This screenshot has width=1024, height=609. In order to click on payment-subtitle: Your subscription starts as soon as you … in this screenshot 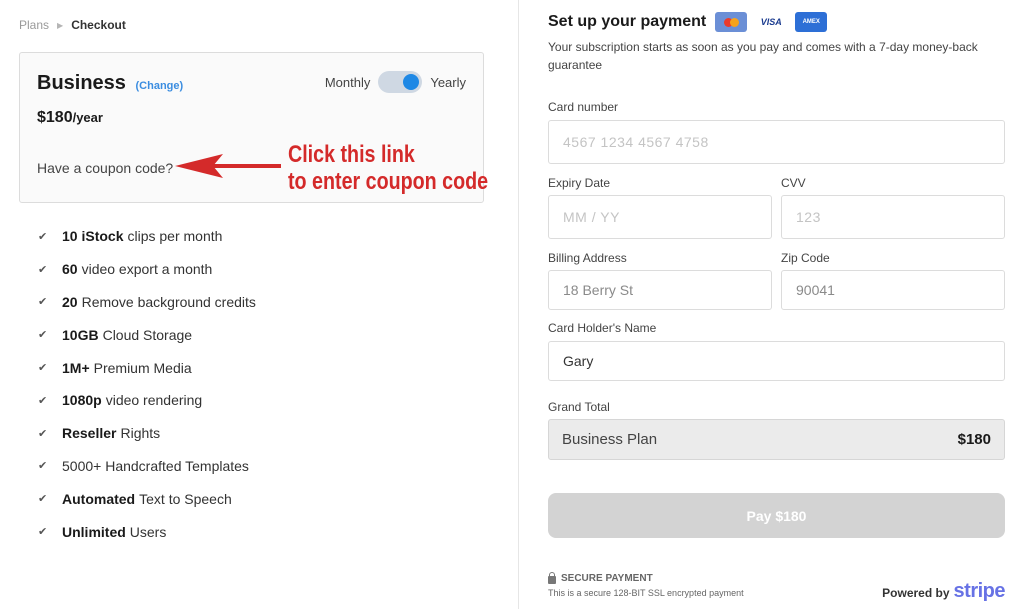, I will do `click(763, 56)`.